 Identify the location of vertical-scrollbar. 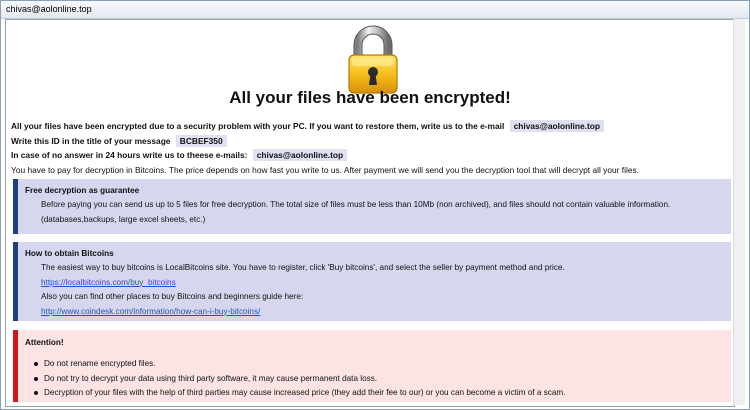
(739, 212).